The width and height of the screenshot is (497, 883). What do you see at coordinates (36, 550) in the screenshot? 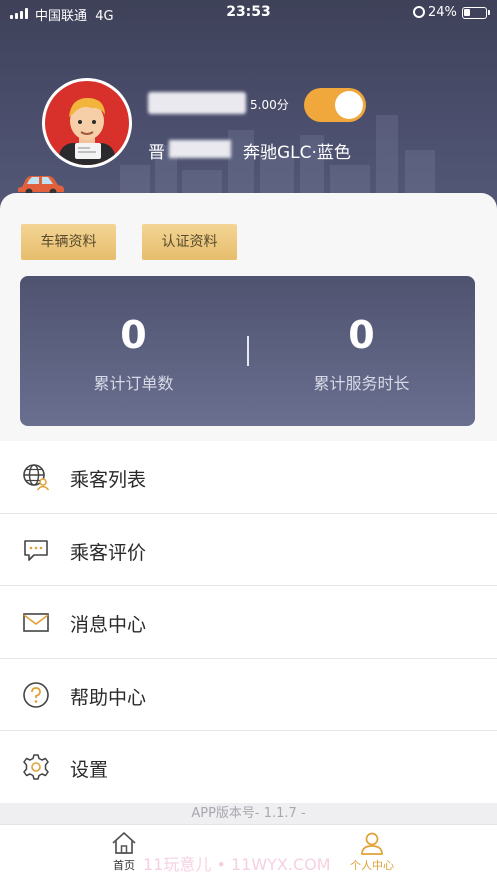
I see `chat-bubble-icon` at bounding box center [36, 550].